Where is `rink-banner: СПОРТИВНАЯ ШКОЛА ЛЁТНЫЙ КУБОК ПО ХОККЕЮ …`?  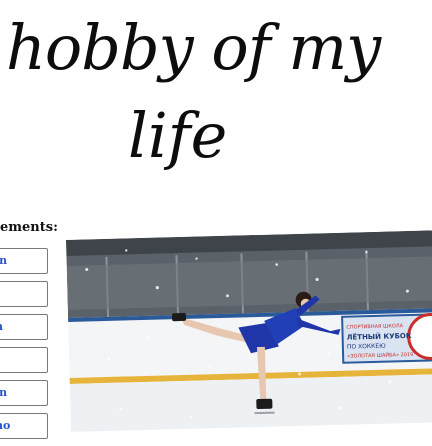 rink-banner: СПОРТИВНАЯ ШКОЛА ЛЁТНЫЙ КУБОК ПО ХОККЕЮ … is located at coordinates (386, 338).